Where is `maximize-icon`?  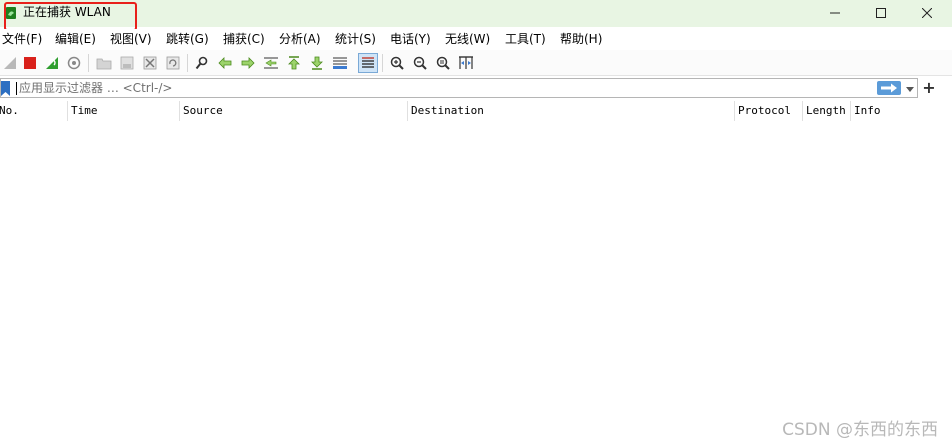 maximize-icon is located at coordinates (881, 12).